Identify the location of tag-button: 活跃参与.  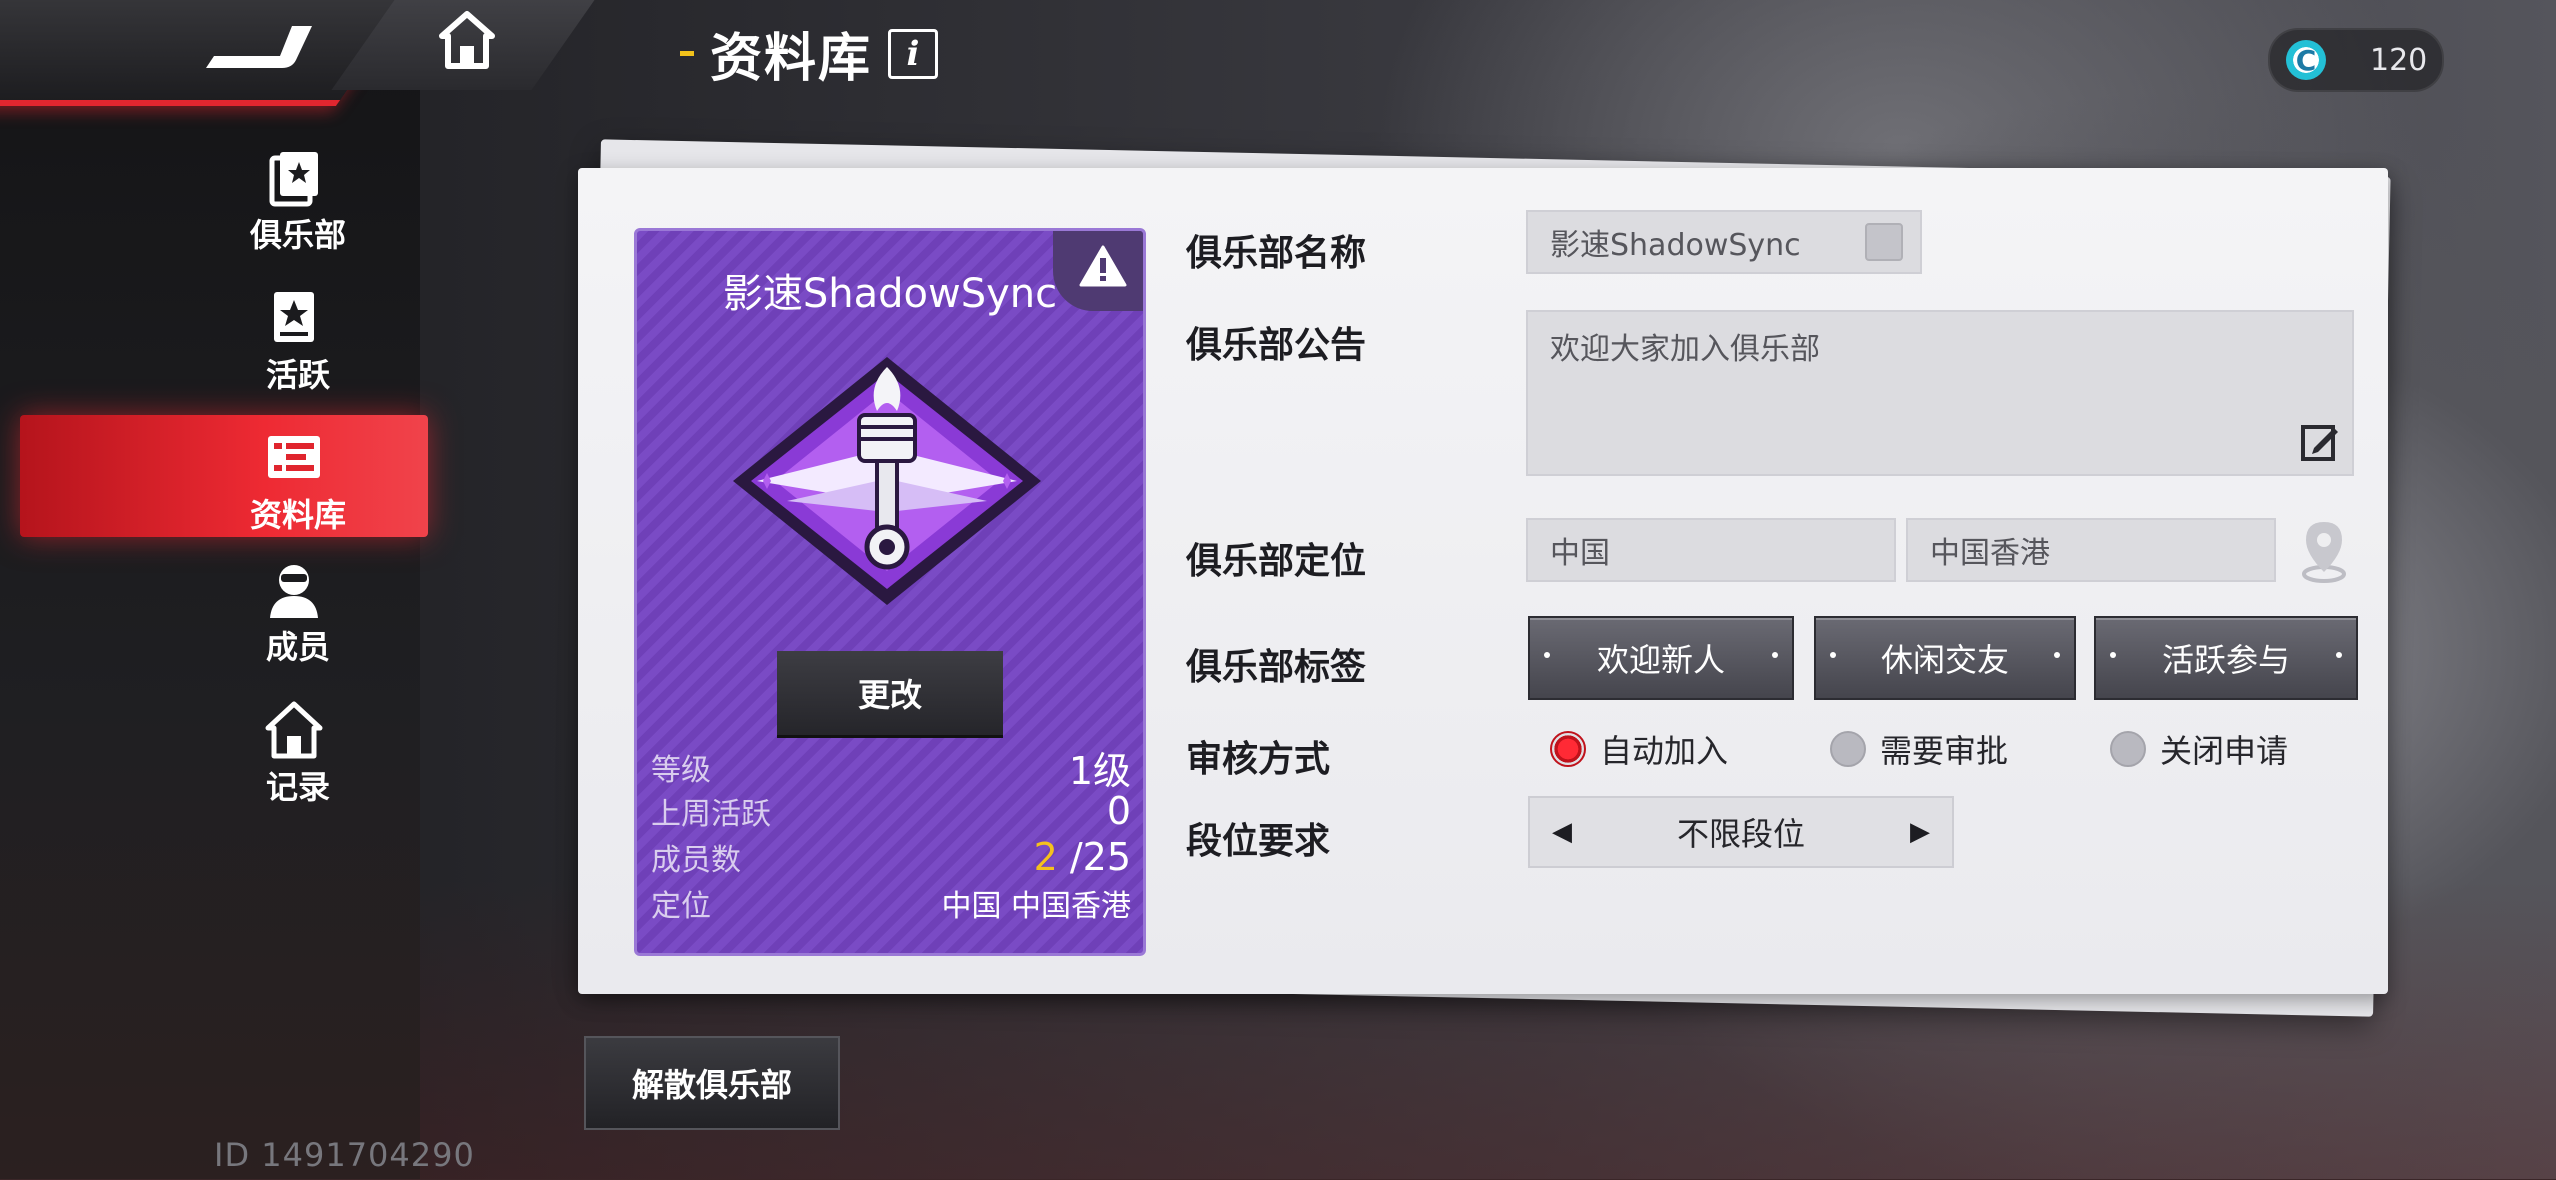
(2226, 658).